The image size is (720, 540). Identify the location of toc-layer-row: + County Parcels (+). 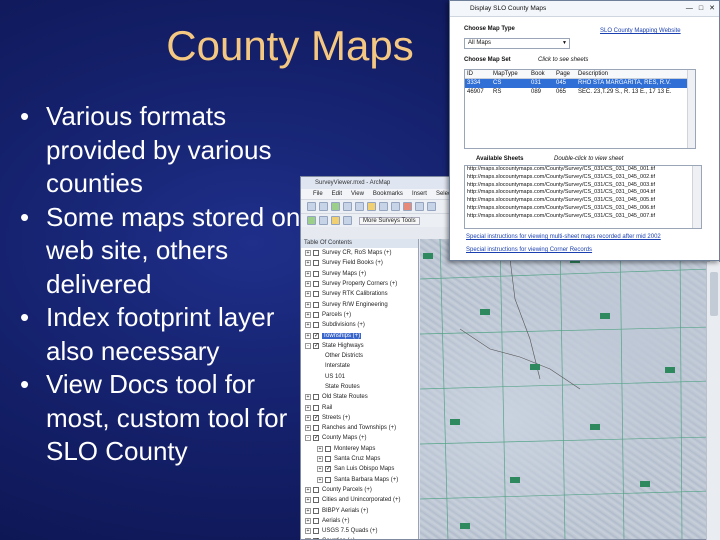
(359, 490).